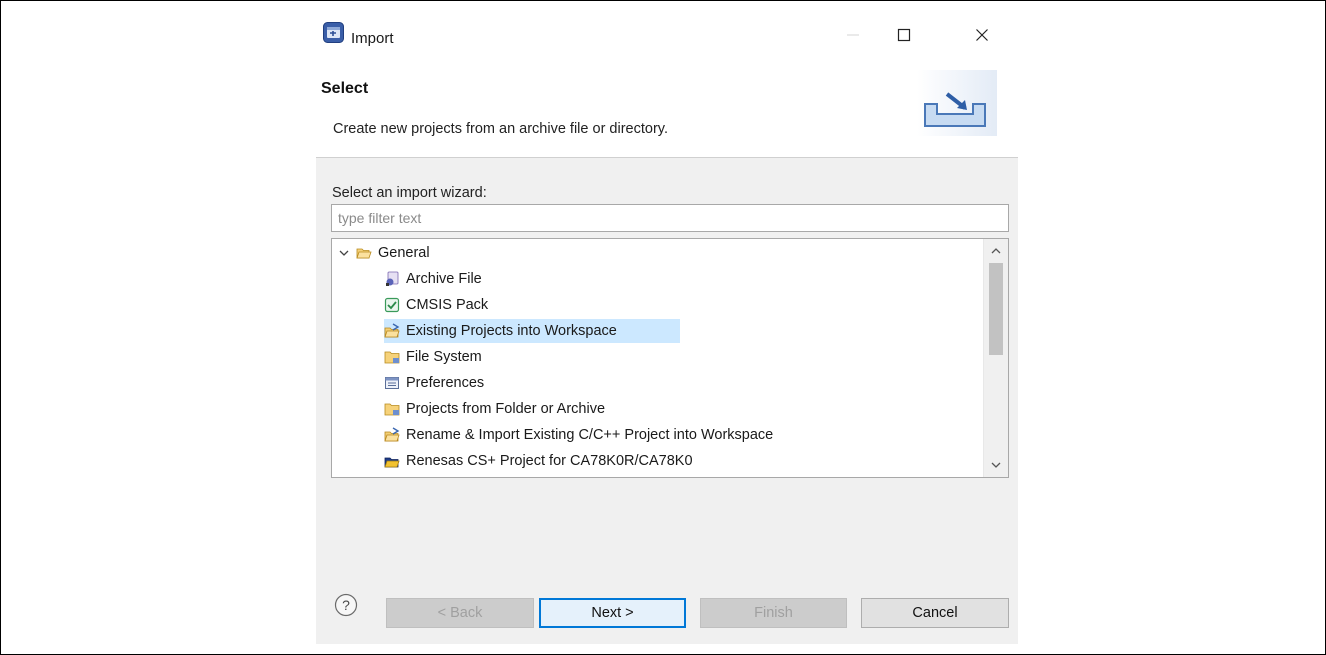 This screenshot has width=1326, height=655. I want to click on chevron-up-icon, so click(996, 251).